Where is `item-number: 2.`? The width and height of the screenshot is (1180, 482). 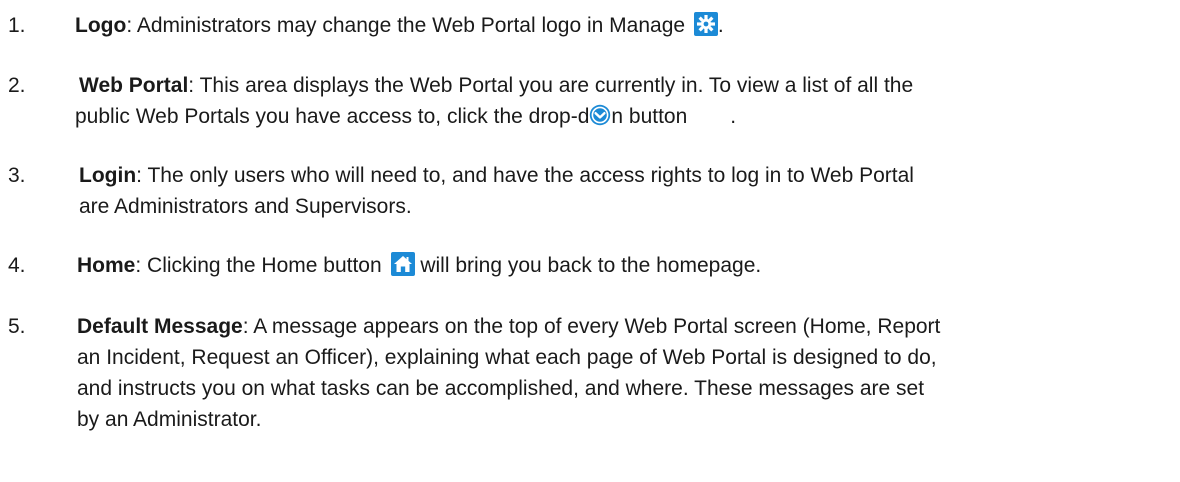
item-number: 2. is located at coordinates (17, 85).